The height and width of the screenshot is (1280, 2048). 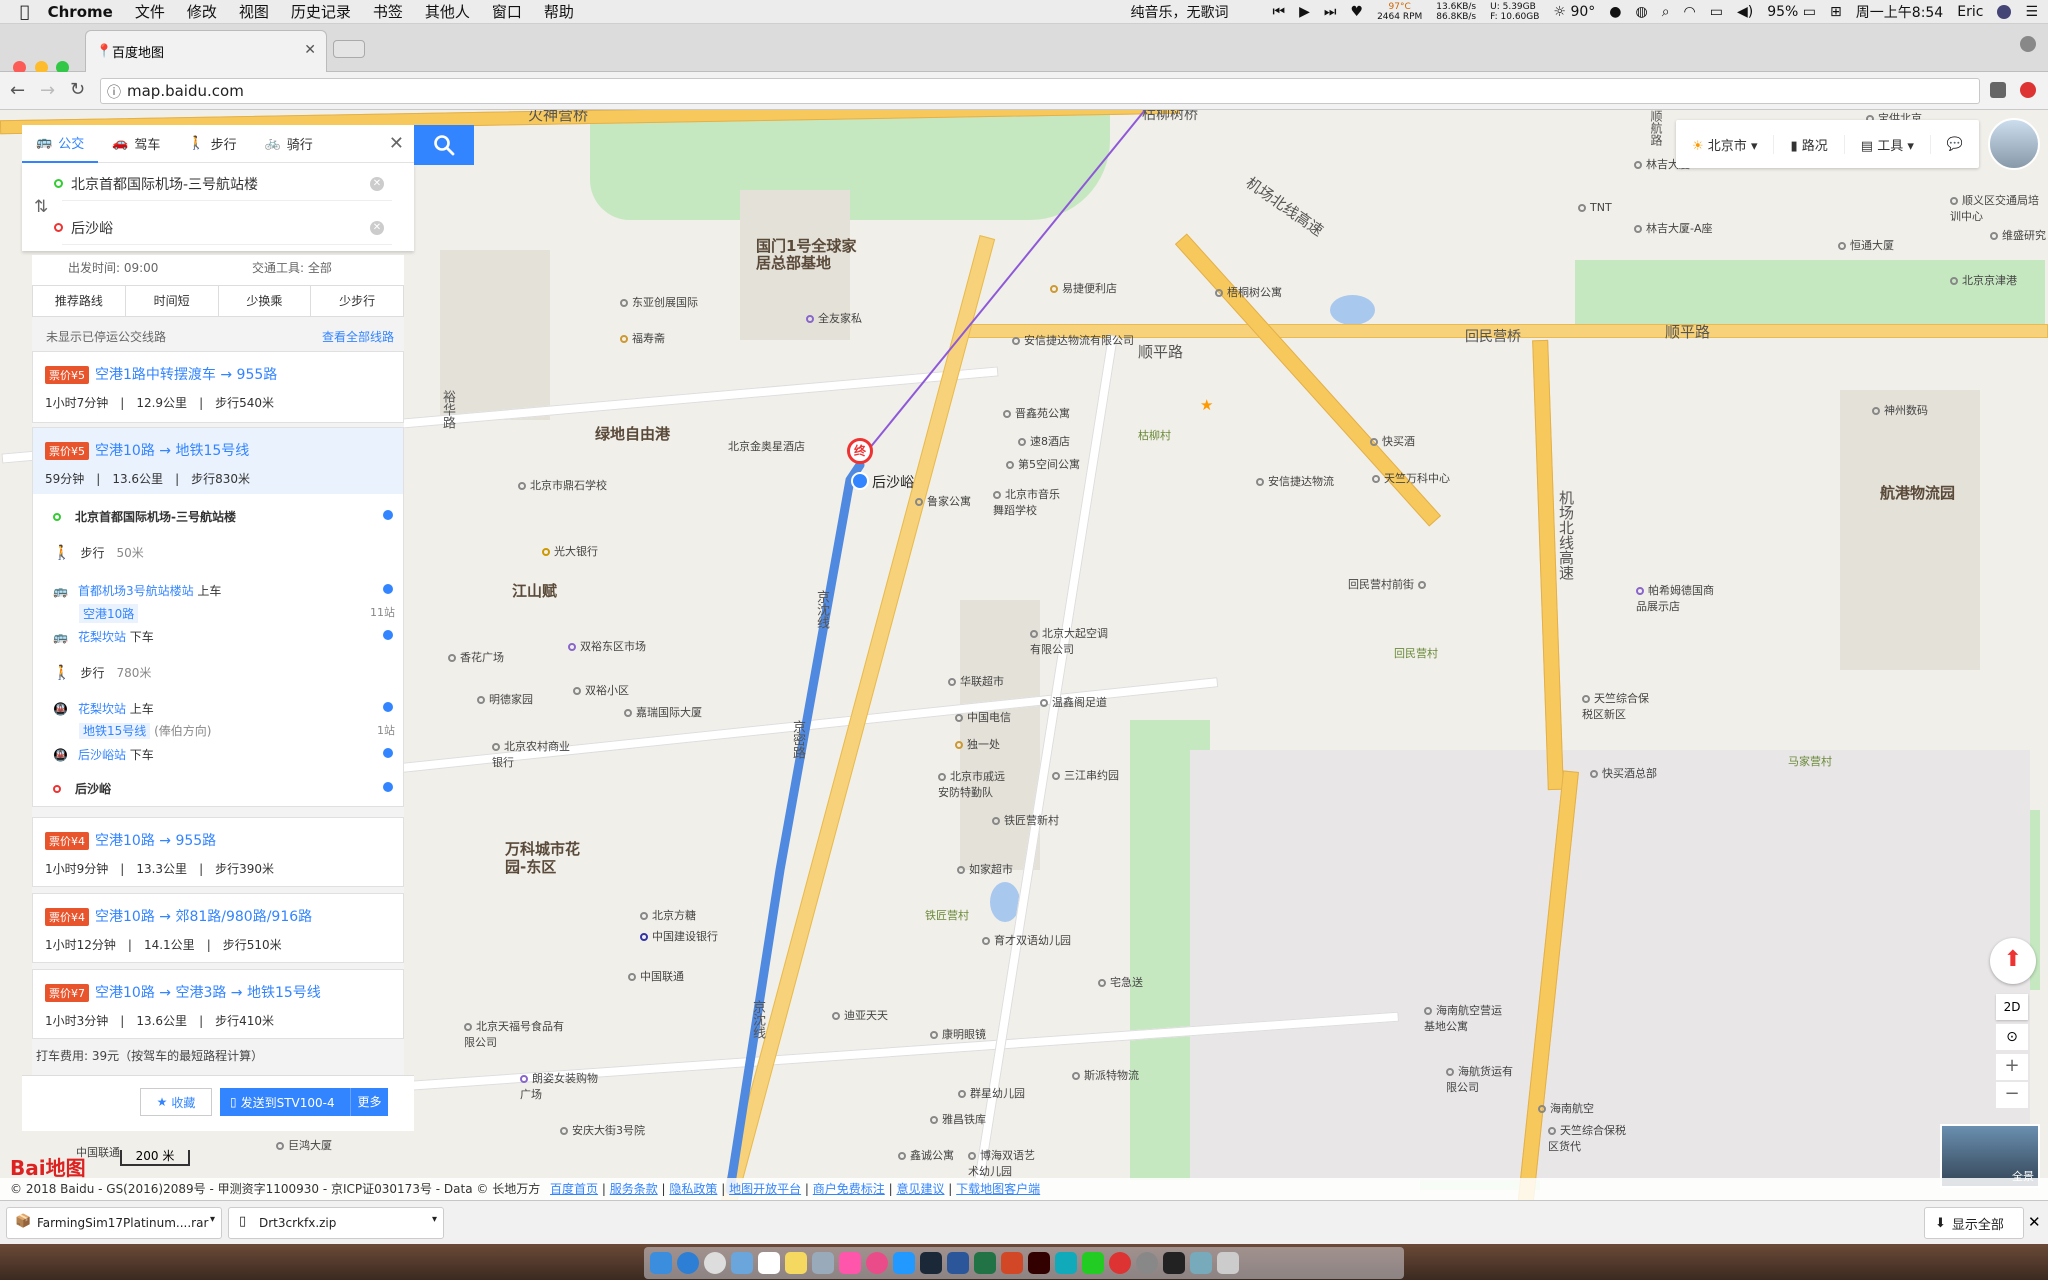 I want to click on battery: 95% ▭, so click(x=1791, y=12).